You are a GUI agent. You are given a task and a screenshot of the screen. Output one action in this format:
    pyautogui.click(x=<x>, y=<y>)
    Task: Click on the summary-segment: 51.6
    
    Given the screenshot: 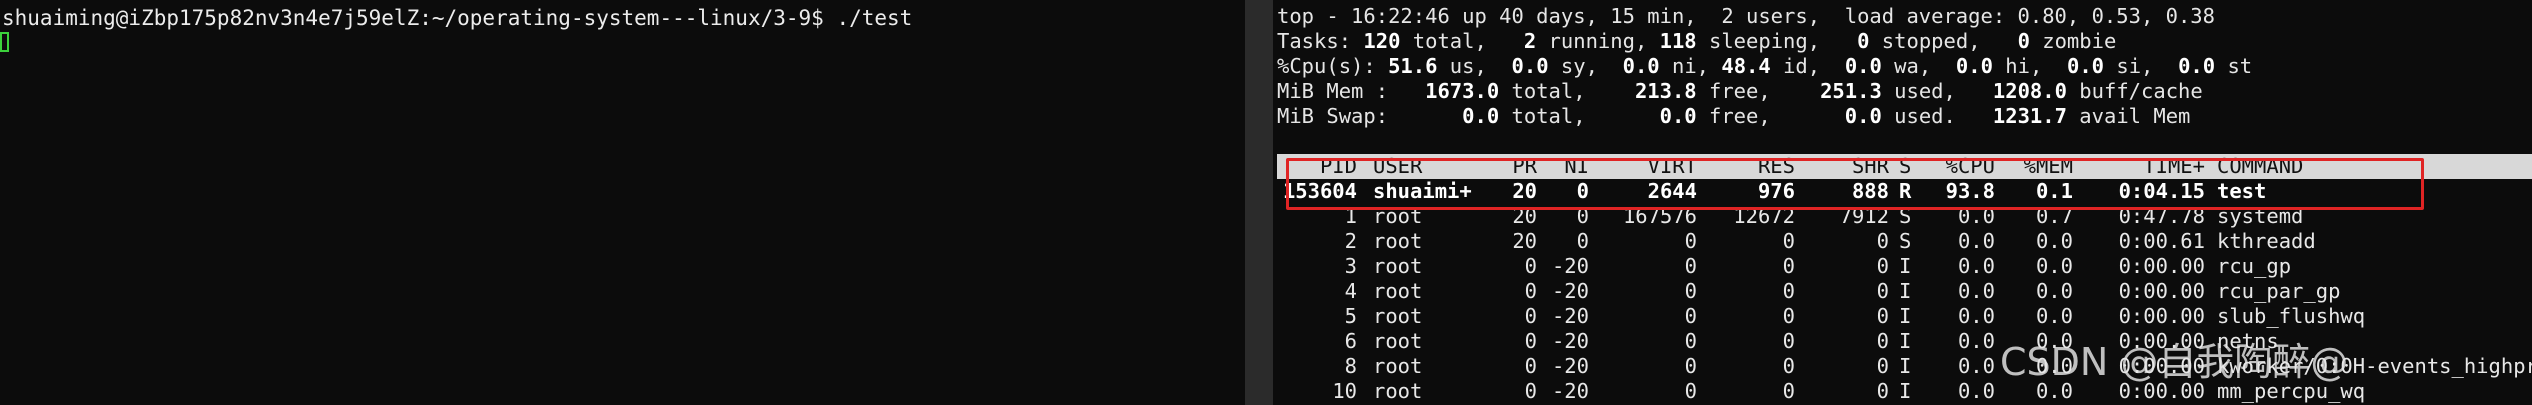 What is the action you would take?
    pyautogui.click(x=1413, y=66)
    